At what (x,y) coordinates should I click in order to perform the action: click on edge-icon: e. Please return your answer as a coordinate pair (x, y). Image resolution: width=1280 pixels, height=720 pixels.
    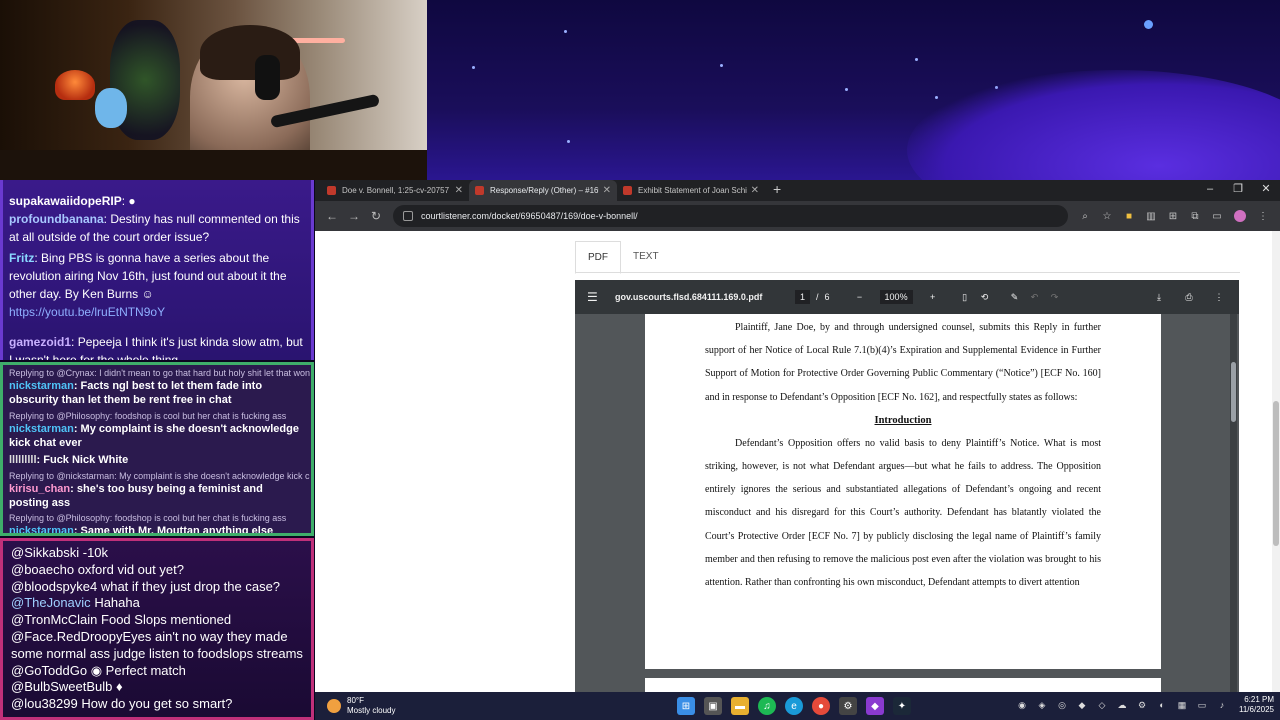
    Looking at the image, I should click on (794, 706).